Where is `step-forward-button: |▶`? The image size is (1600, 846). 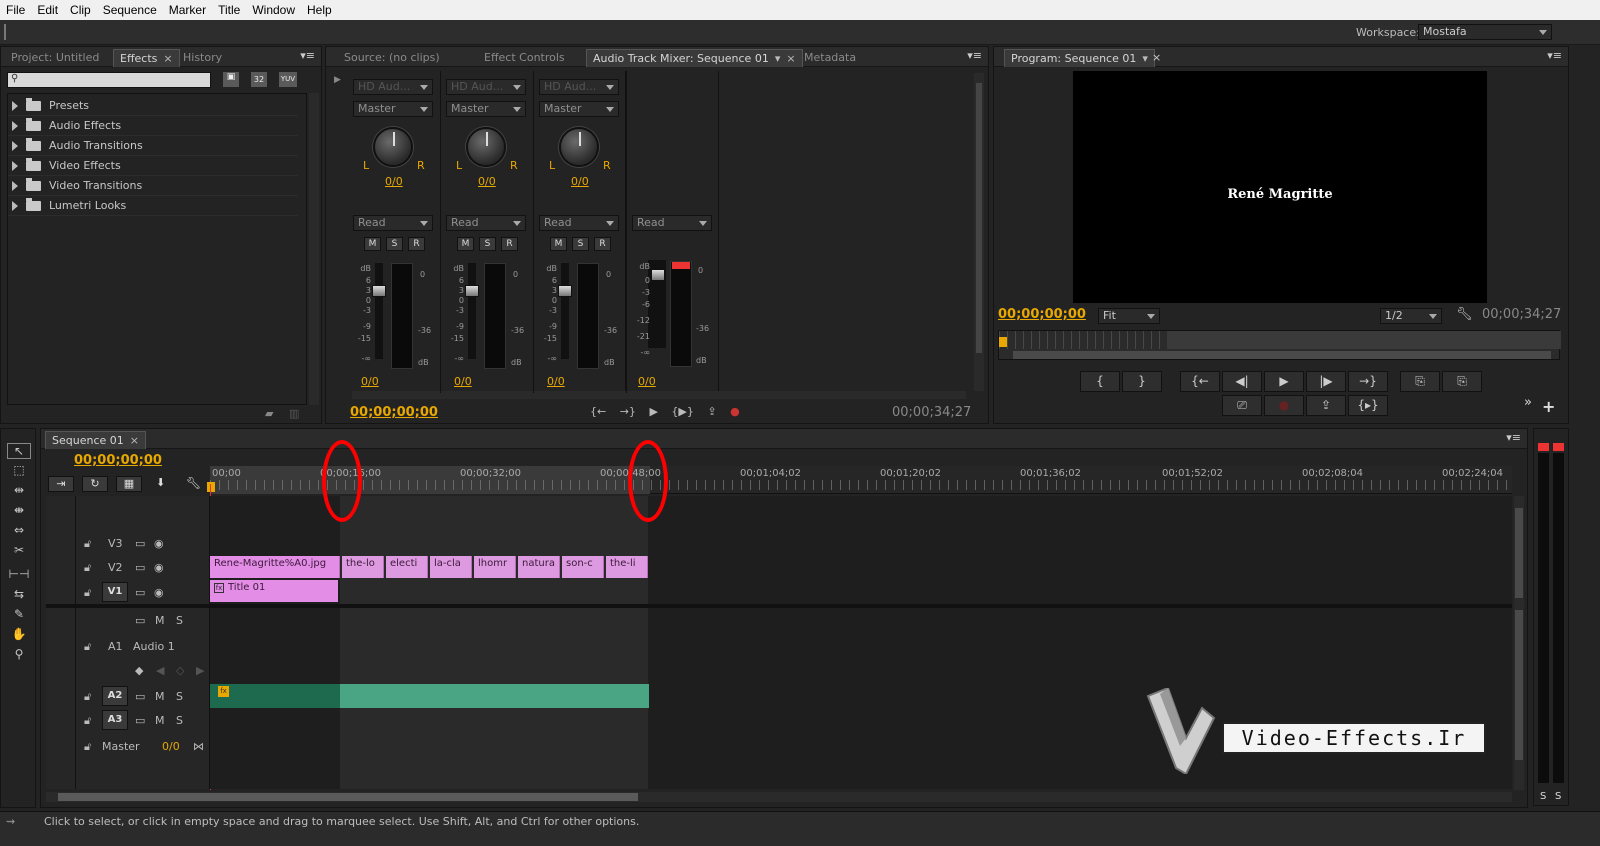 step-forward-button: |▶ is located at coordinates (1326, 381).